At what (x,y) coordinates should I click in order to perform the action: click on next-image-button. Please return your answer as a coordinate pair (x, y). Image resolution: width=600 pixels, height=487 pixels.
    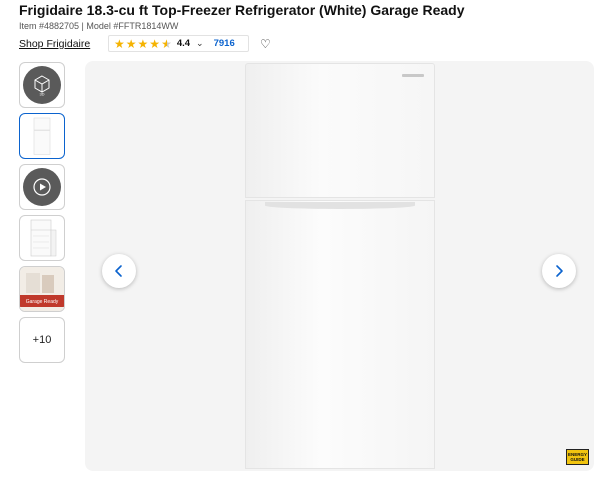
    Looking at the image, I should click on (559, 271).